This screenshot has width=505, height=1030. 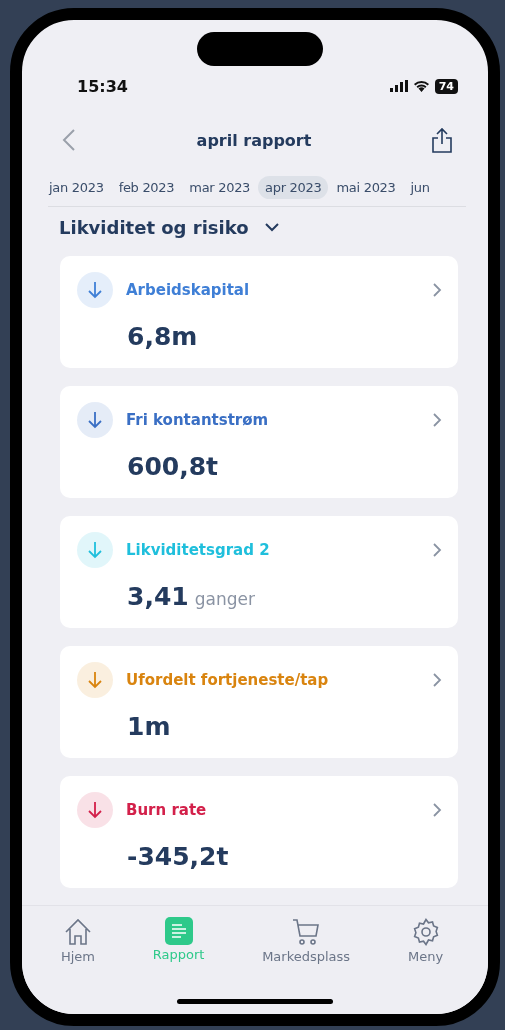 What do you see at coordinates (178, 931) in the screenshot?
I see `document-icon` at bounding box center [178, 931].